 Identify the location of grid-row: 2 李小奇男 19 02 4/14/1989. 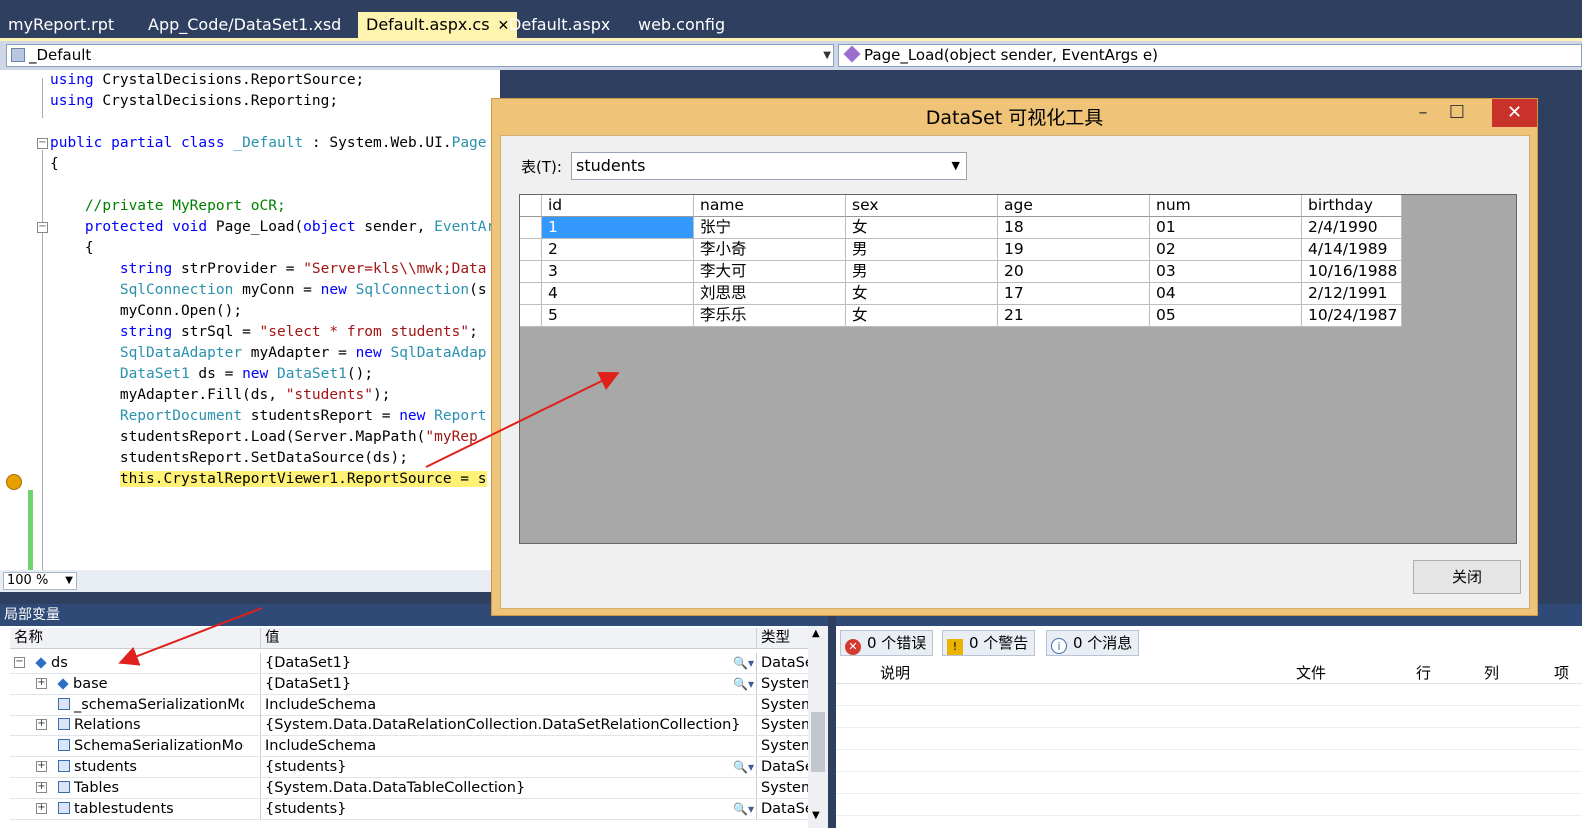
(962, 250).